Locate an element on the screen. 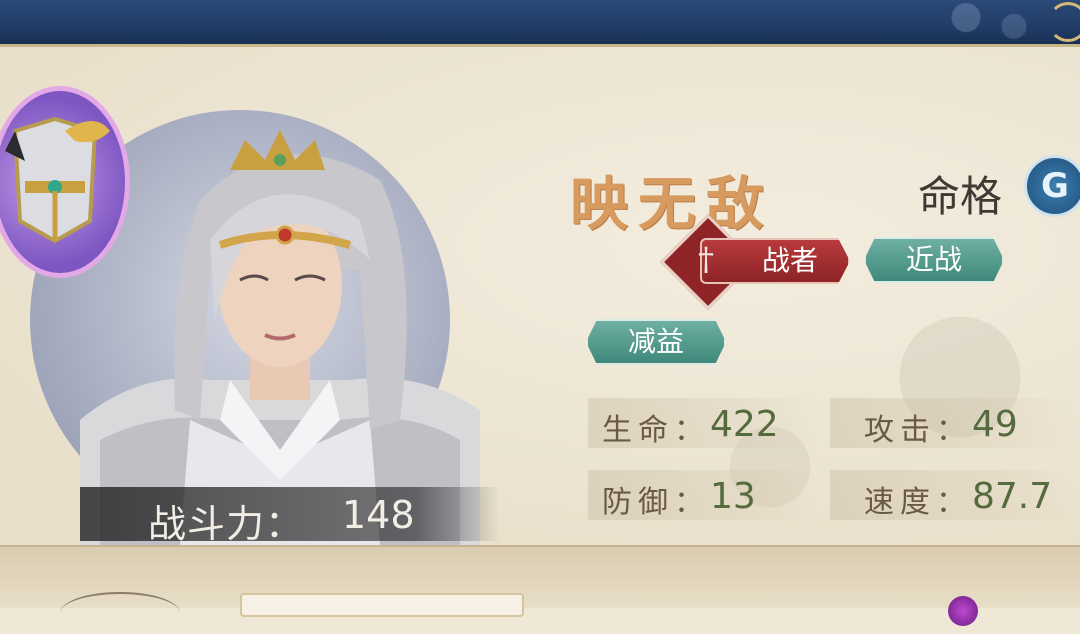  cloud-decoration is located at coordinates (990, 22).